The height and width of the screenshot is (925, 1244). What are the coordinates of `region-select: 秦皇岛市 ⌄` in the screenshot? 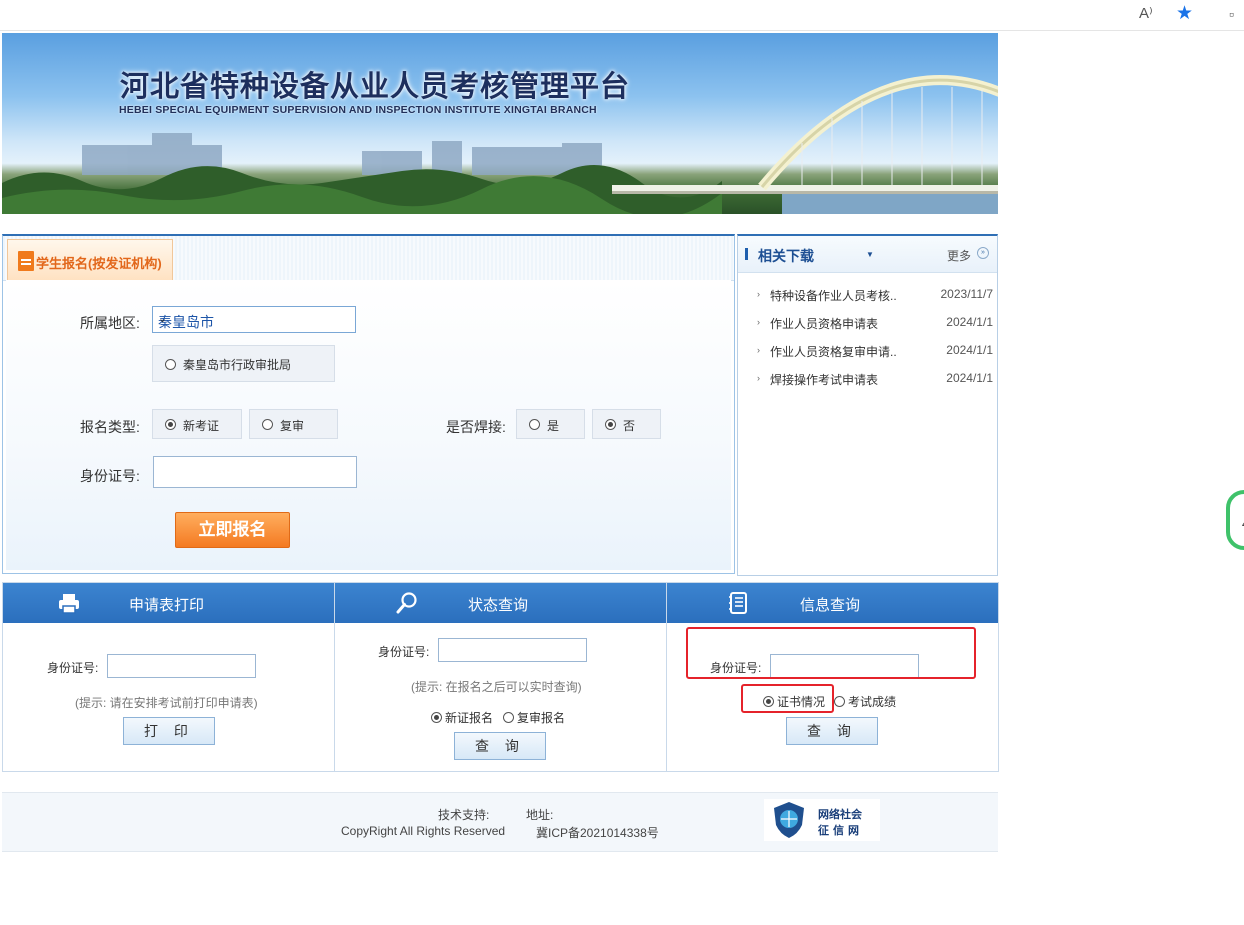 It's located at (254, 319).